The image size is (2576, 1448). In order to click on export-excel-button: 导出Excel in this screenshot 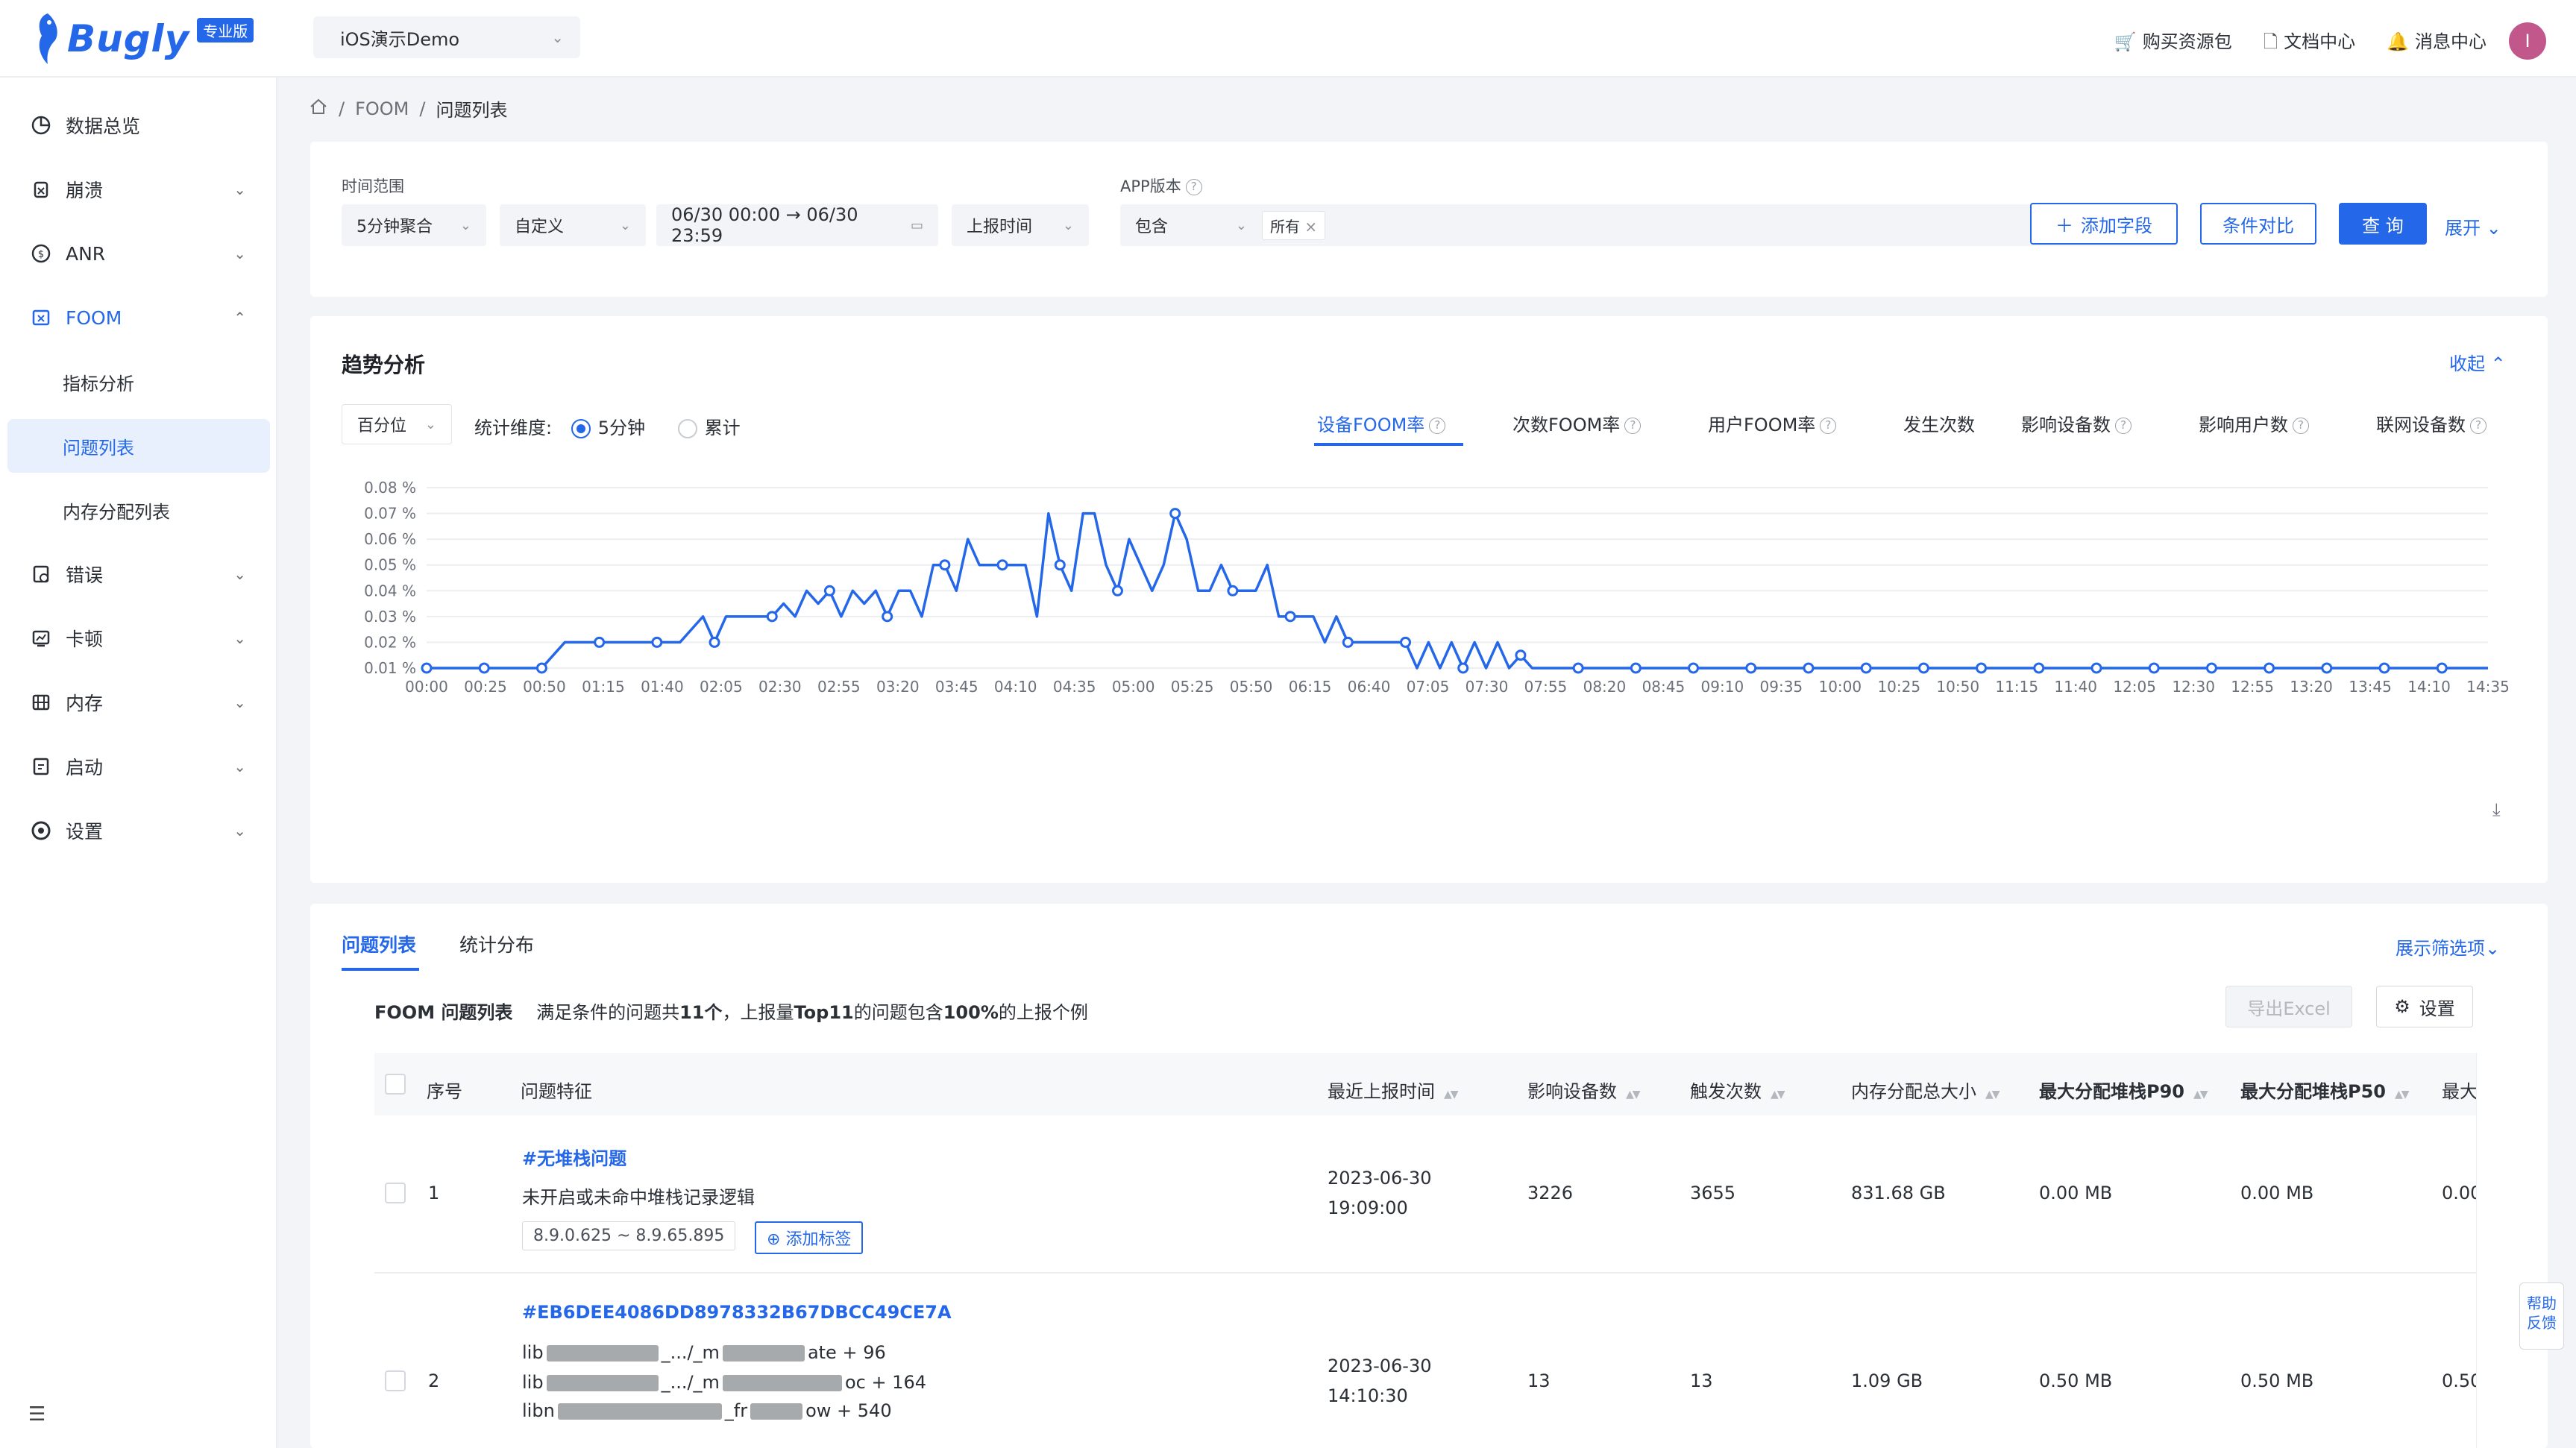, I will do `click(2289, 1006)`.